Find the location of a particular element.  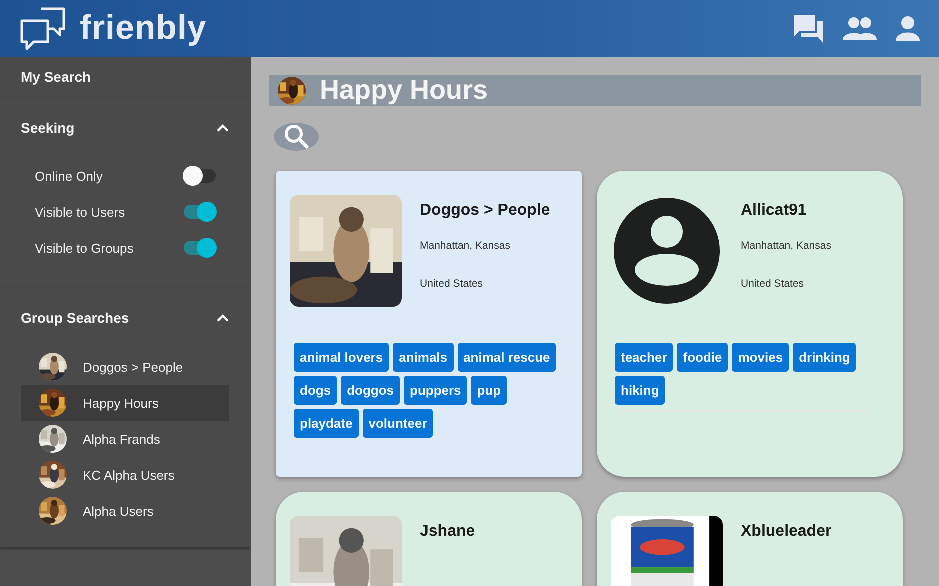

search-button is located at coordinates (296, 137).